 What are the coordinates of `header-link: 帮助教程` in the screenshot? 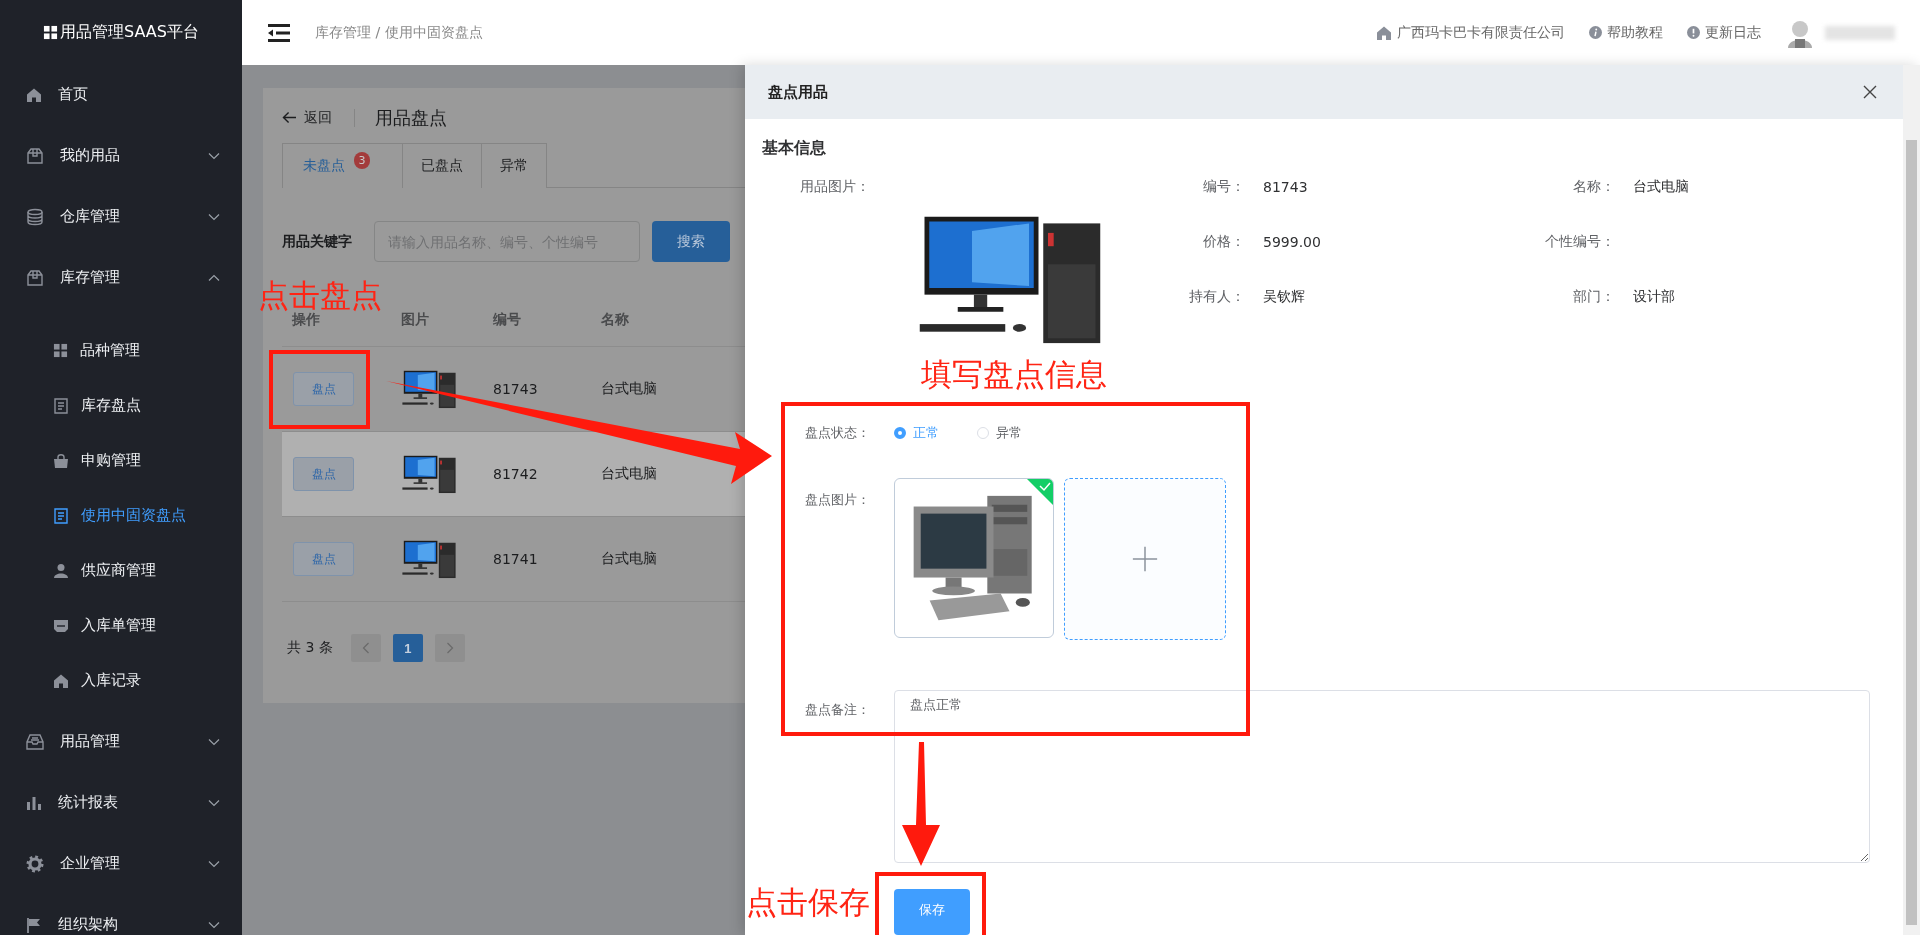 It's located at (1626, 32).